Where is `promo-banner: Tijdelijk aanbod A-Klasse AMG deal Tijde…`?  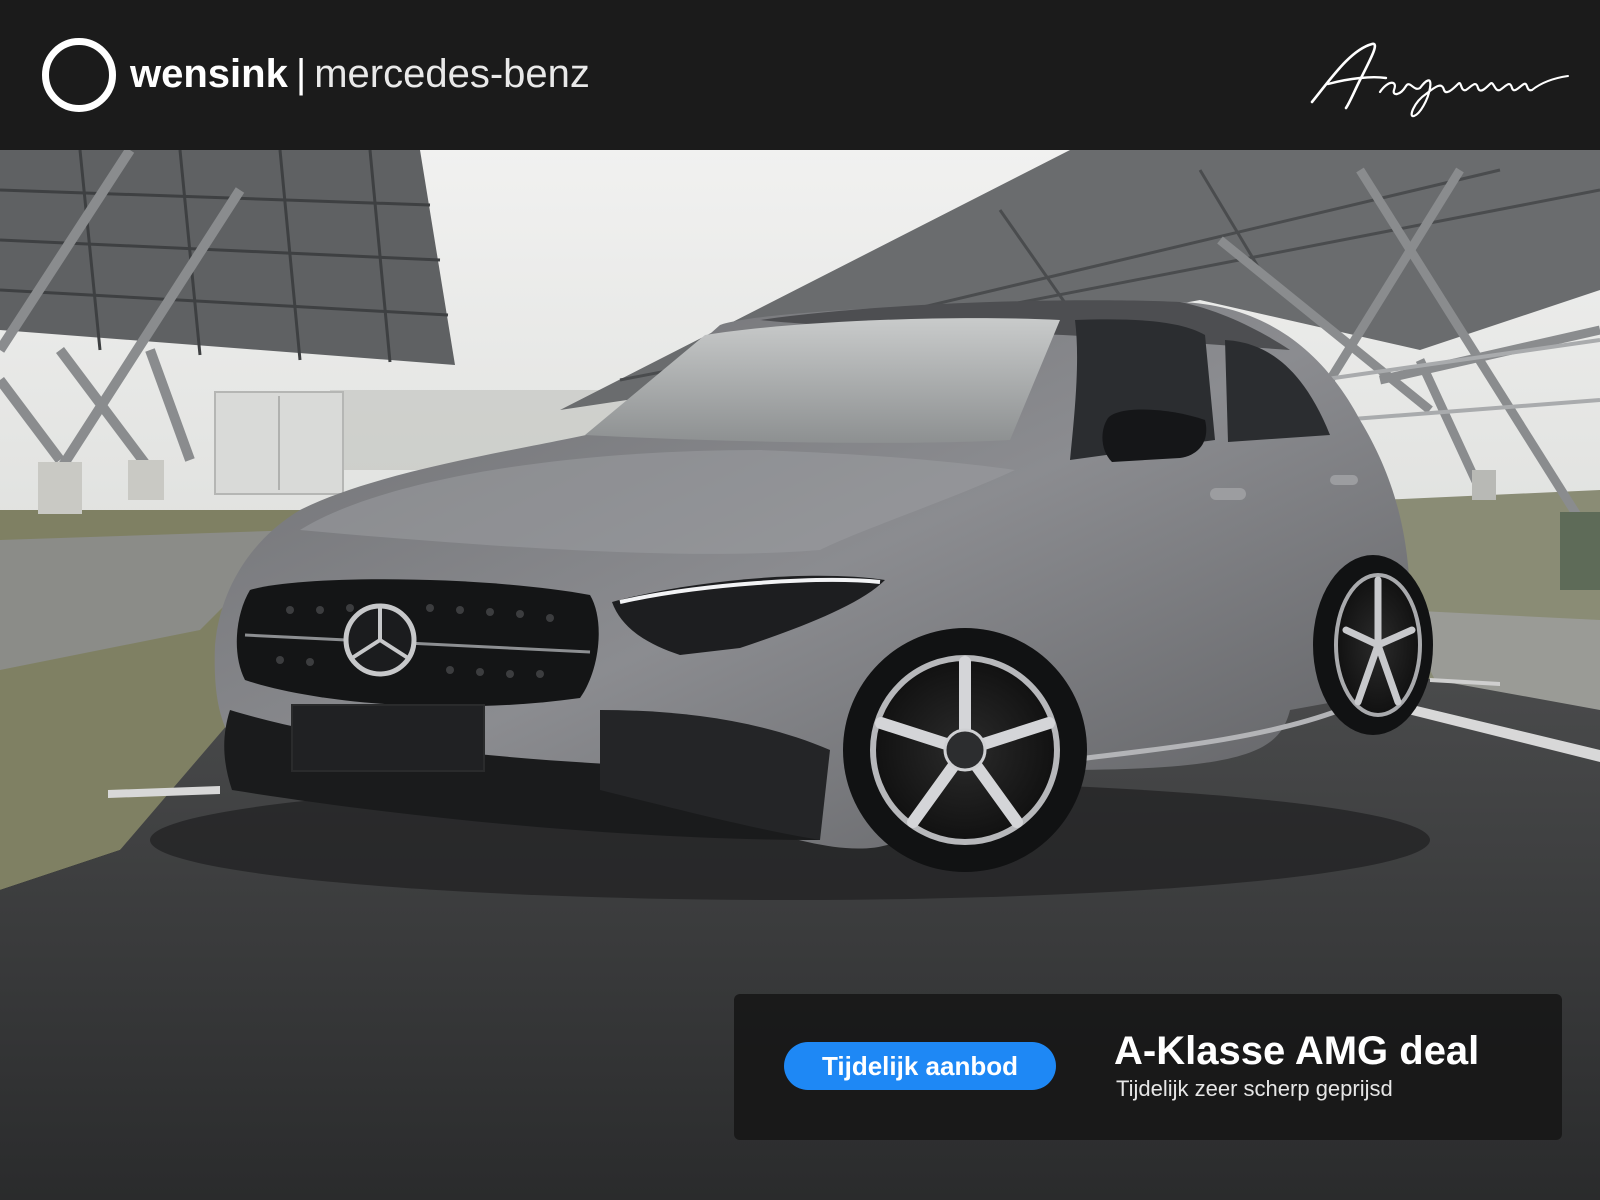
promo-banner: Tijdelijk aanbod A-Klasse AMG deal Tijde… is located at coordinates (1148, 1067).